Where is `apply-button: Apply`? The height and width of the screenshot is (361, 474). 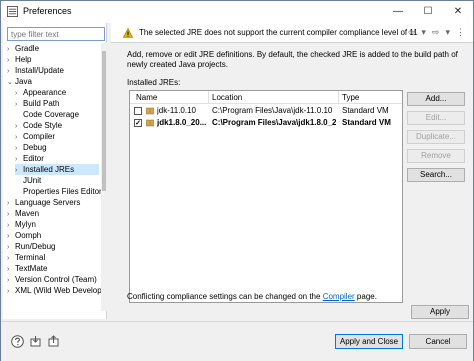
apply-button: Apply is located at coordinates (440, 312).